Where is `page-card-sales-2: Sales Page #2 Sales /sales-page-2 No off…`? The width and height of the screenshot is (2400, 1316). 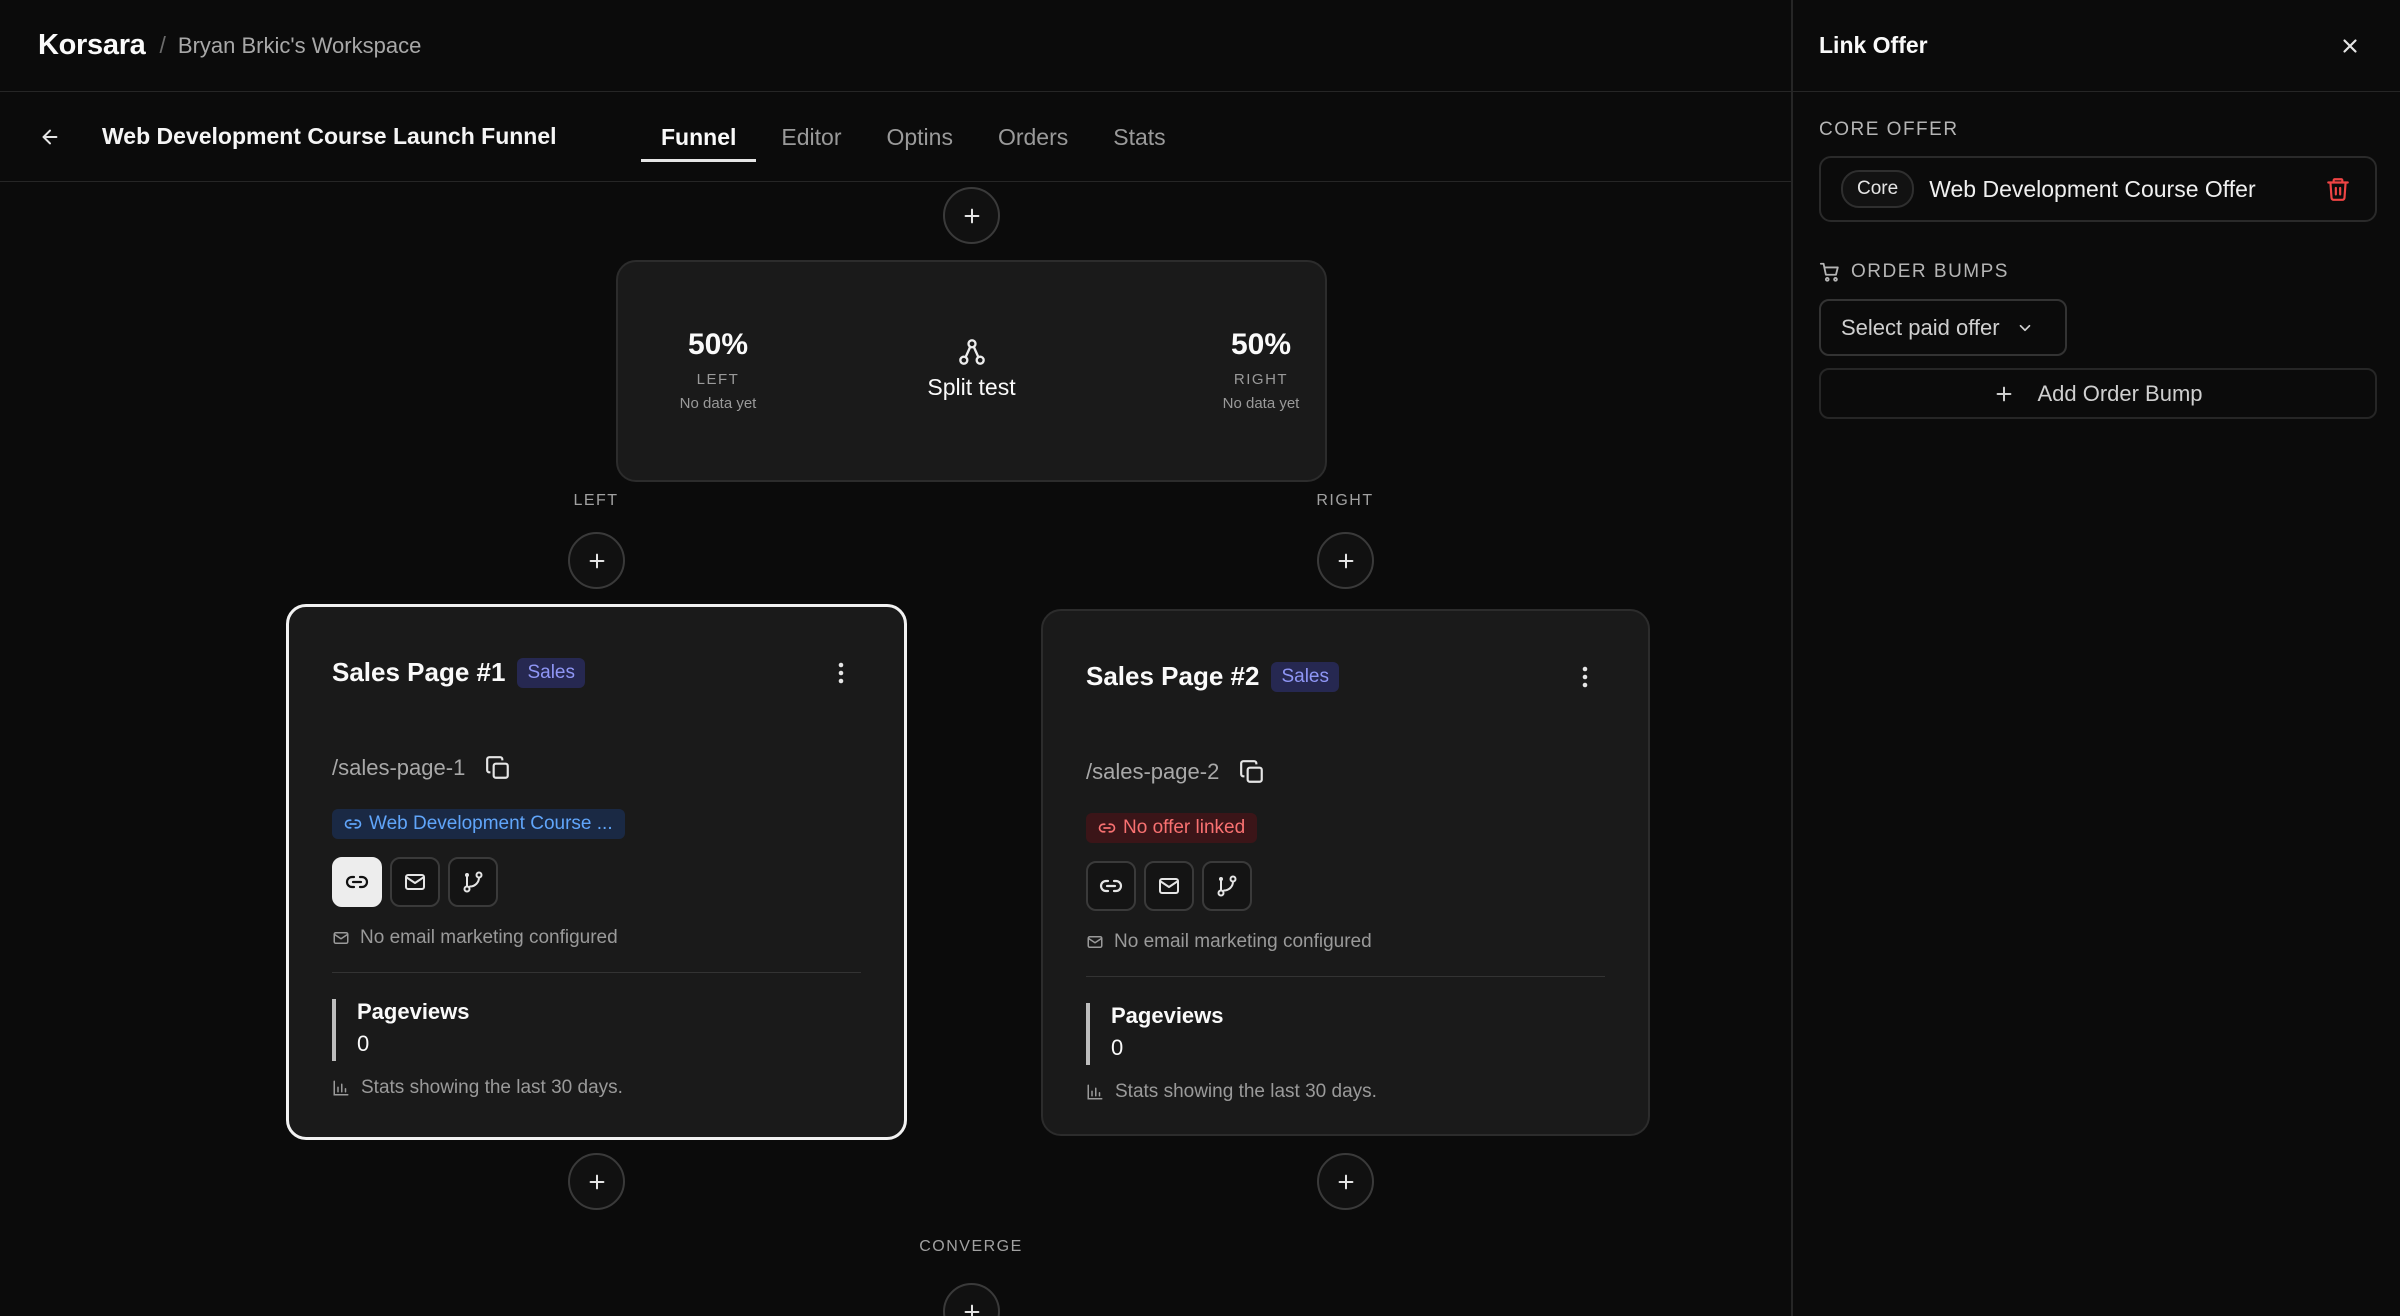 page-card-sales-2: Sales Page #2 Sales /sales-page-2 No off… is located at coordinates (1345, 872).